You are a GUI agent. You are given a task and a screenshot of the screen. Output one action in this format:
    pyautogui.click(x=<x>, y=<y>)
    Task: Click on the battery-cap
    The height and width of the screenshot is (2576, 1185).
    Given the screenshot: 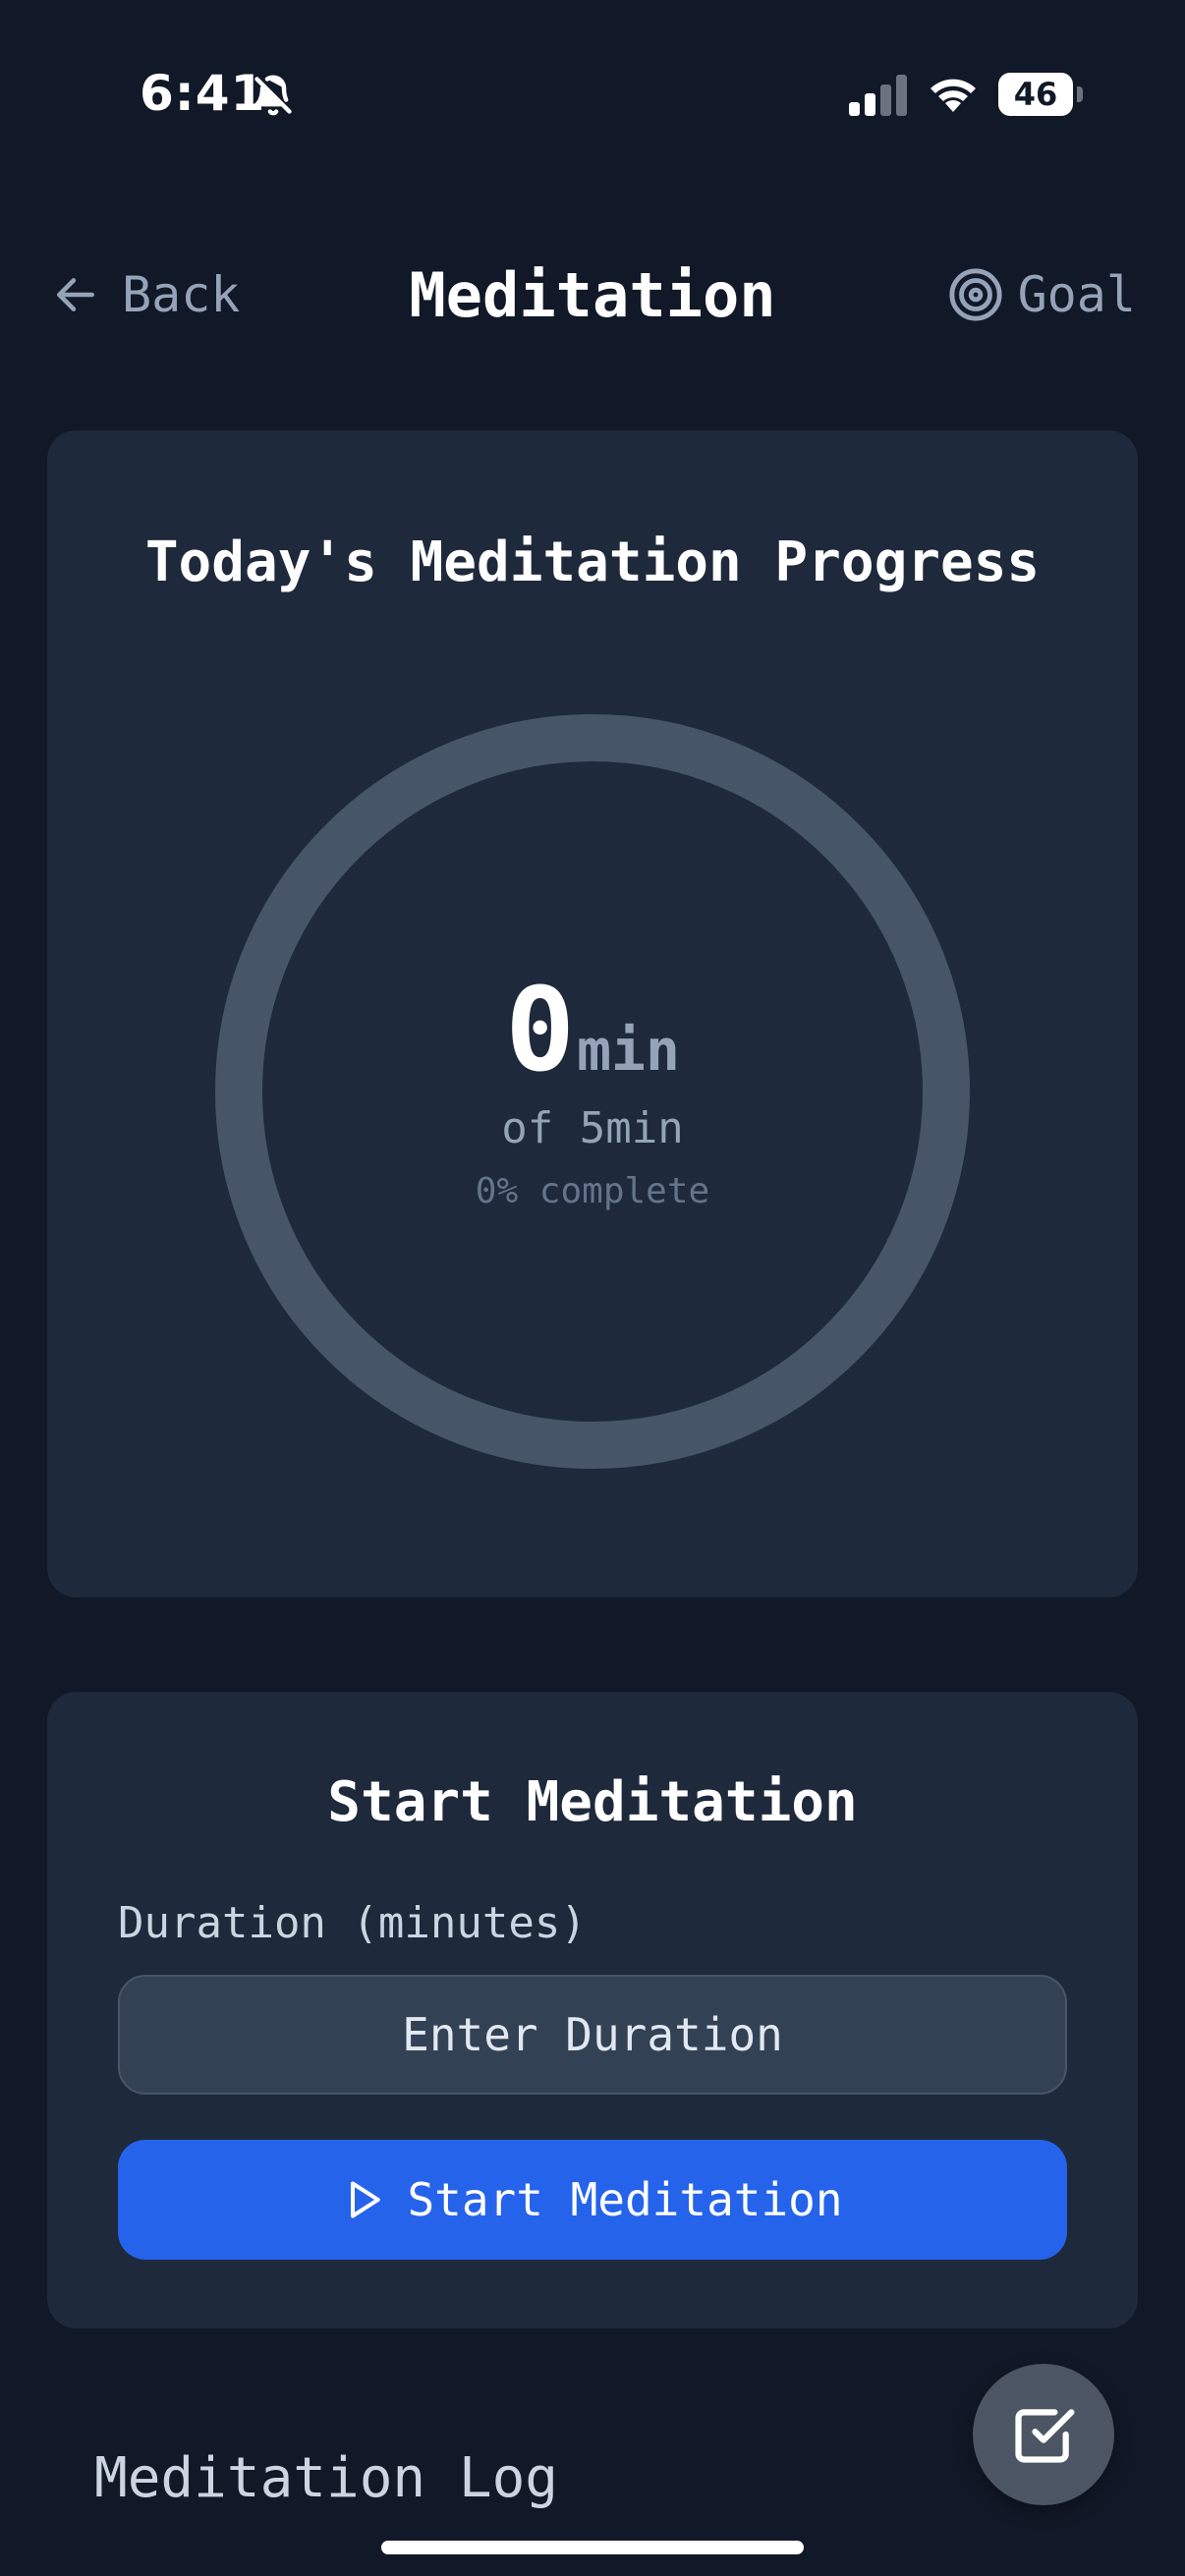 What is the action you would take?
    pyautogui.click(x=1080, y=94)
    